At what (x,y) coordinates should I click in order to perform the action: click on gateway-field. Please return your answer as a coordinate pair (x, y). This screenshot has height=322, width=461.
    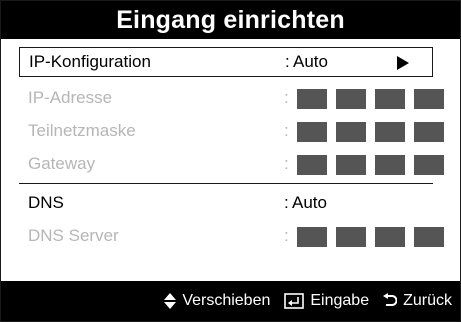
    Looking at the image, I should click on (370, 165).